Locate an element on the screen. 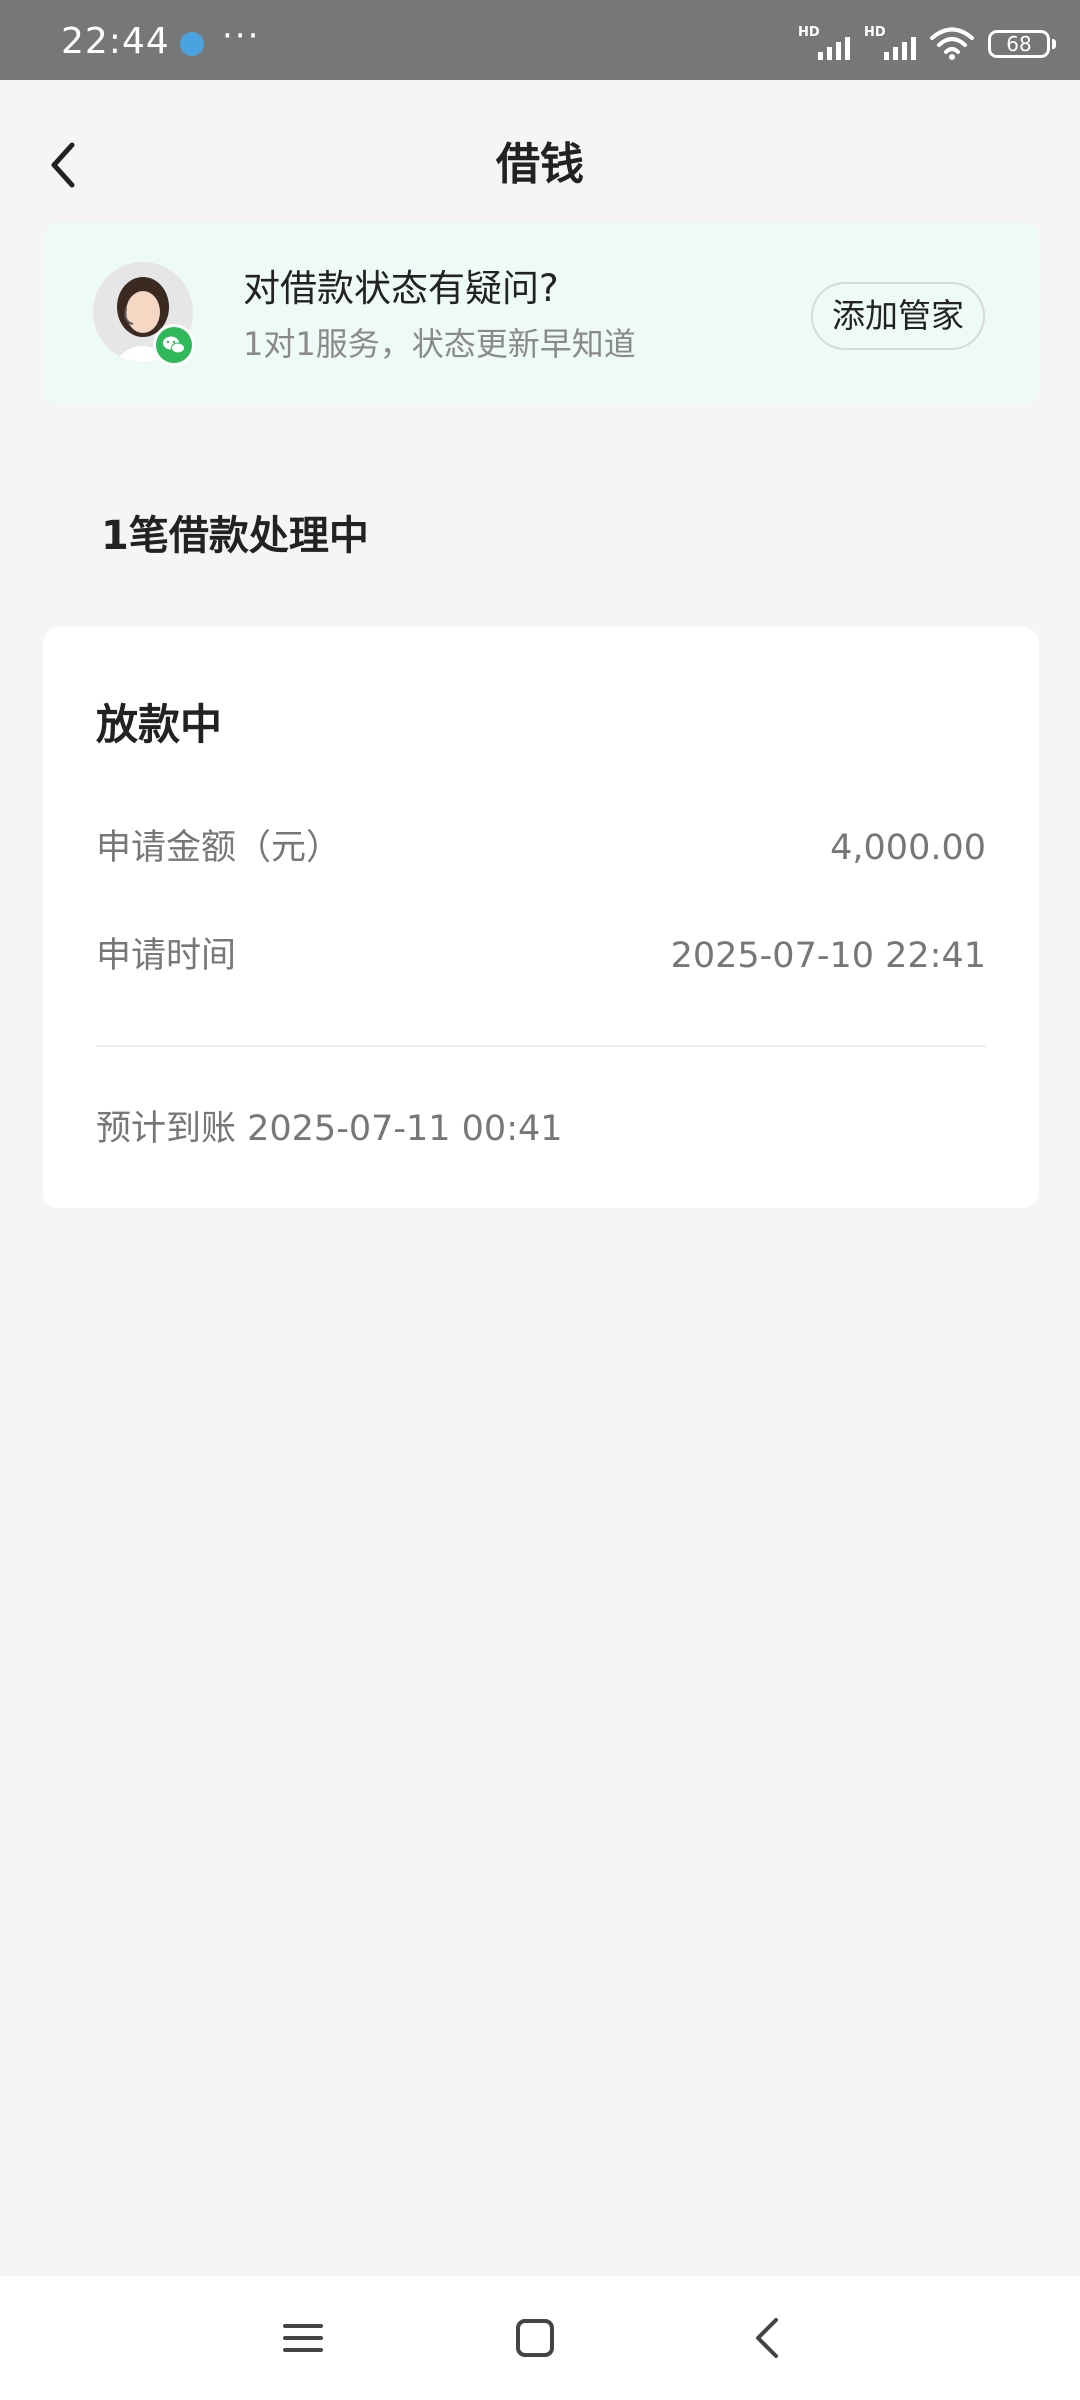 This screenshot has width=1080, height=2400. help-banner: 对借款状态有疑问? 1对1服务，状态更新早知道 添加管家 is located at coordinates (541, 313).